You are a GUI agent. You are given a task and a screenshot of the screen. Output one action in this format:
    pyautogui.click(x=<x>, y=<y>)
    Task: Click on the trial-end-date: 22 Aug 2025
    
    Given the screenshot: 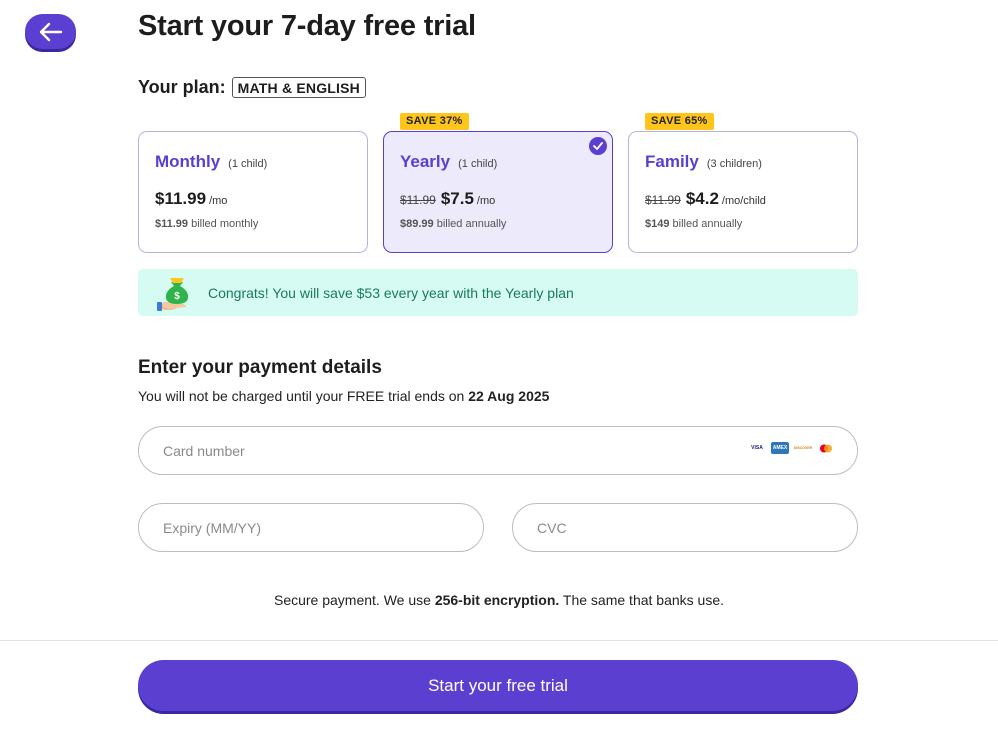 What is the action you would take?
    pyautogui.click(x=509, y=396)
    